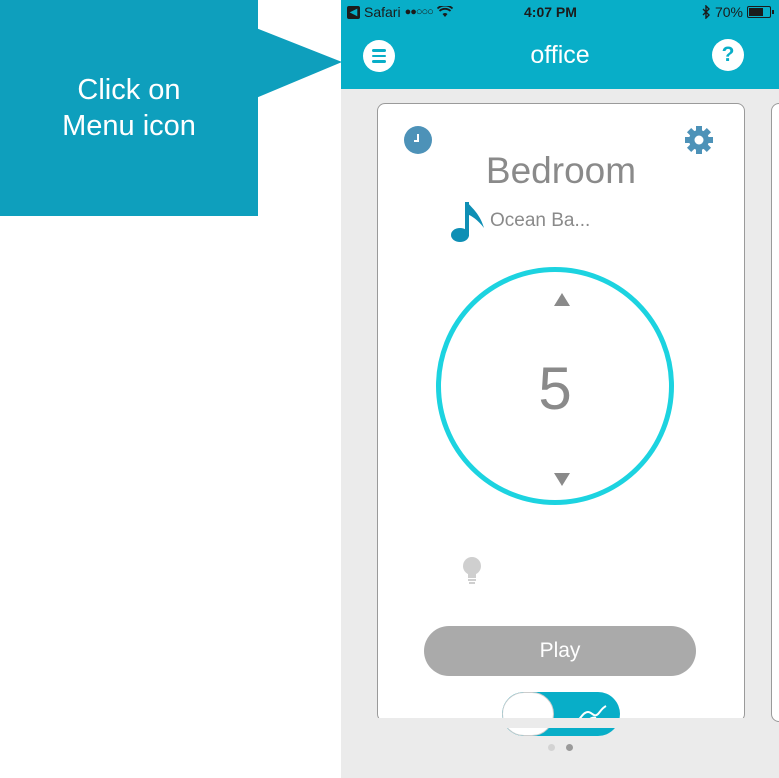  What do you see at coordinates (419, 12) in the screenshot?
I see `signal-strength: ●●○○○` at bounding box center [419, 12].